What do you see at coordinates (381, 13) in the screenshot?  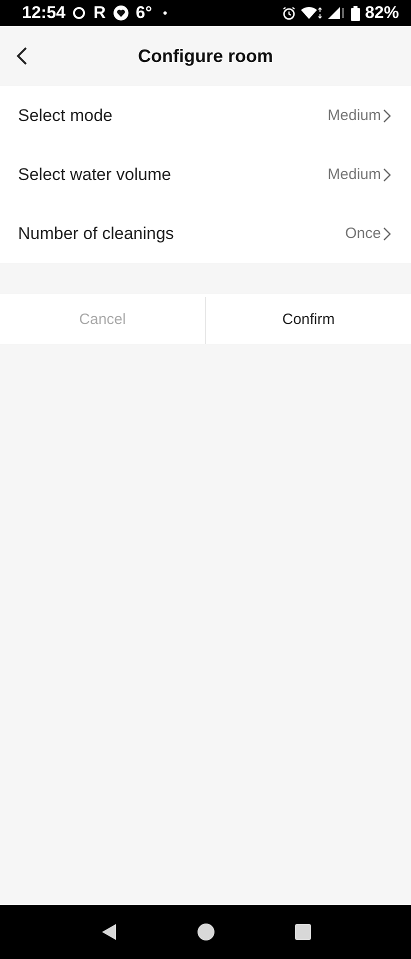 I see `battery-percent: 82%` at bounding box center [381, 13].